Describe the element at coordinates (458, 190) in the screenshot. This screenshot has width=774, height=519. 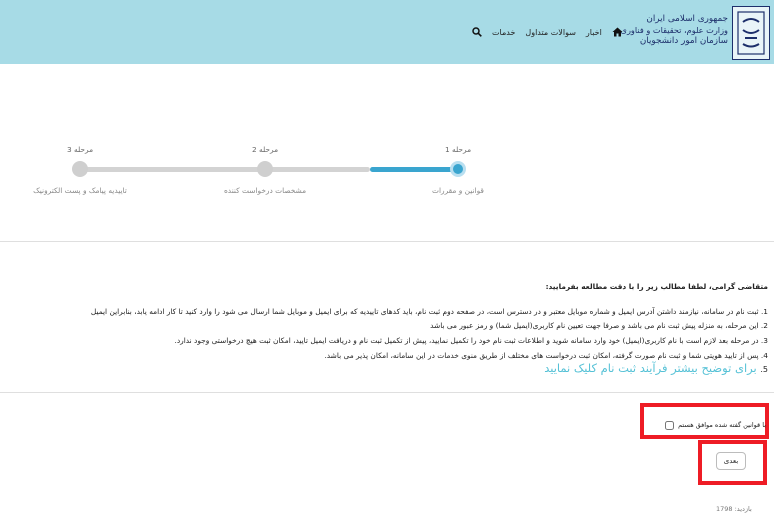
I see `step-1-title: قوانین و مقررات` at that location.